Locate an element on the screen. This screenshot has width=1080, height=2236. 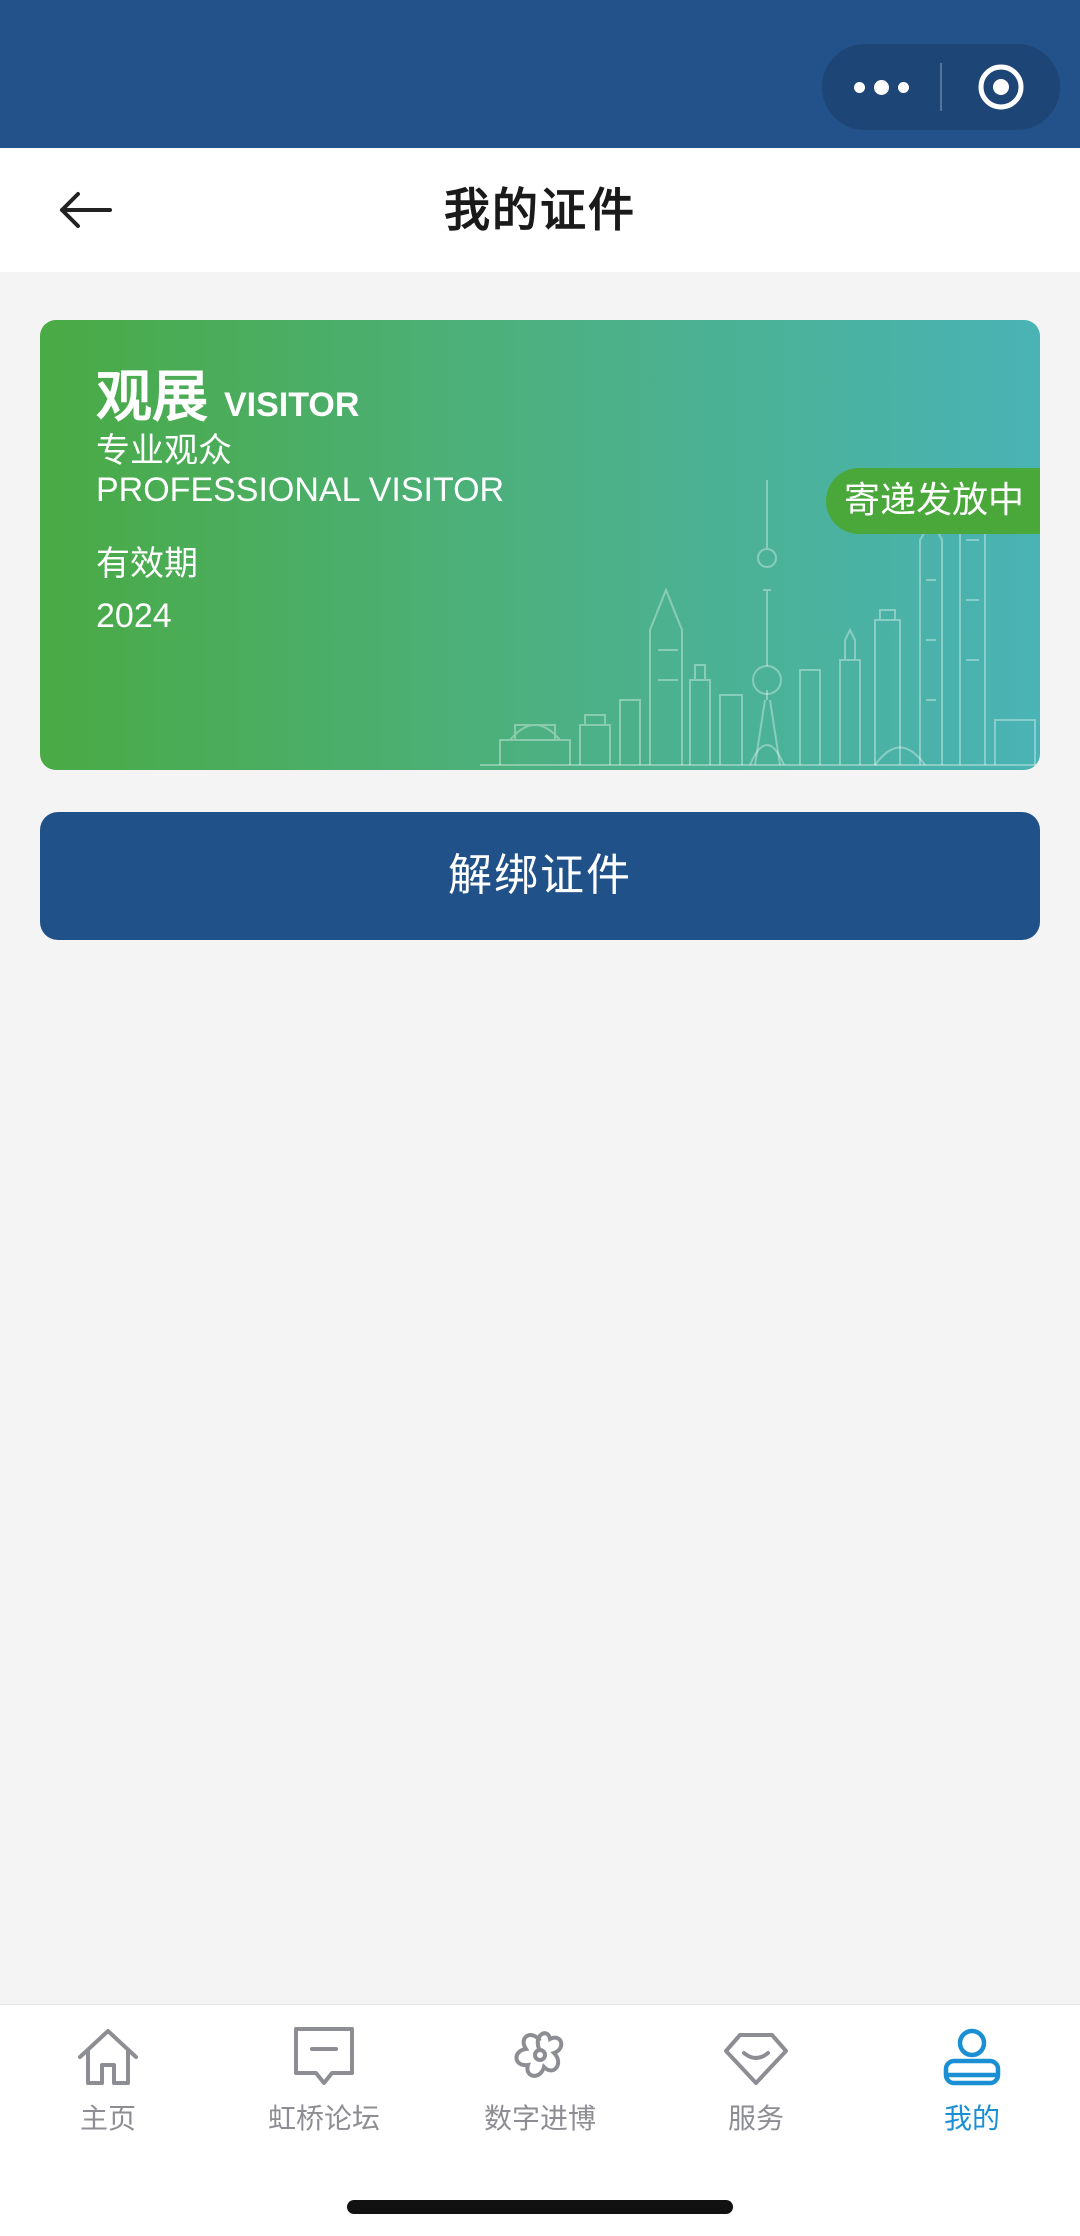
flower-icon is located at coordinates (539, 2054).